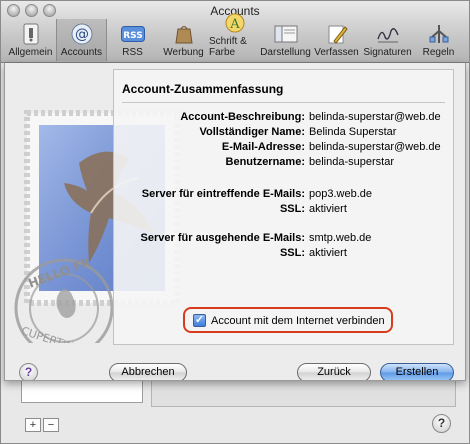 This screenshot has width=470, height=444. Describe the element at coordinates (438, 52) in the screenshot. I see `tab-label: Regeln` at that location.